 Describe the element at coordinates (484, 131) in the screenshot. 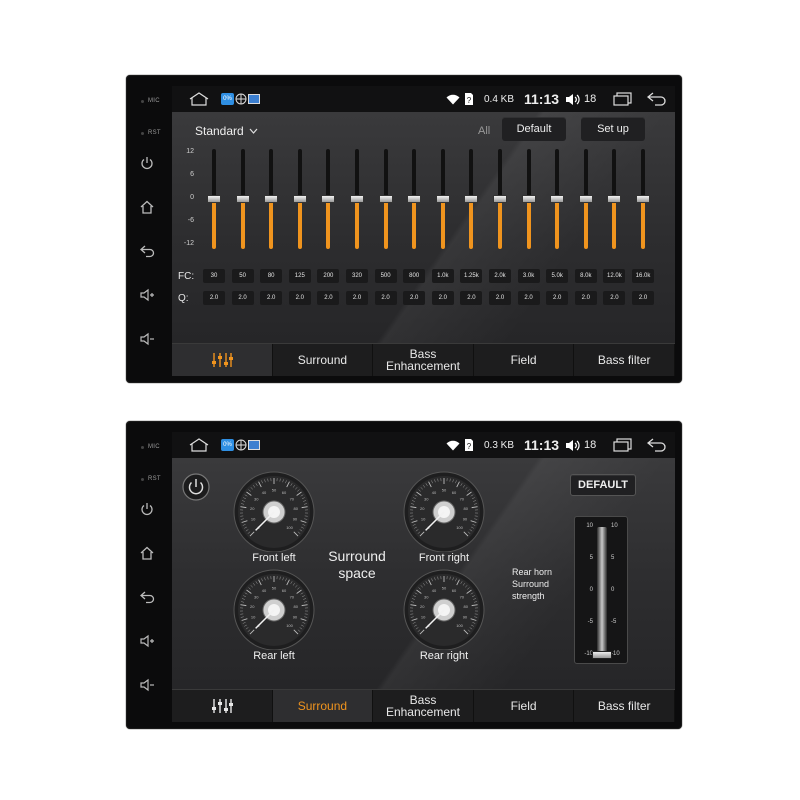

I see `all-label: All` at that location.